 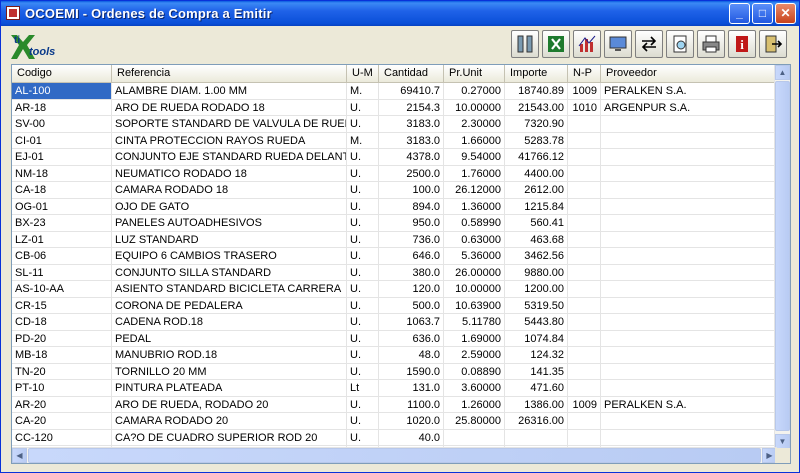 What do you see at coordinates (474, 256) in the screenshot?
I see `cell-prunit: 5.36000` at bounding box center [474, 256].